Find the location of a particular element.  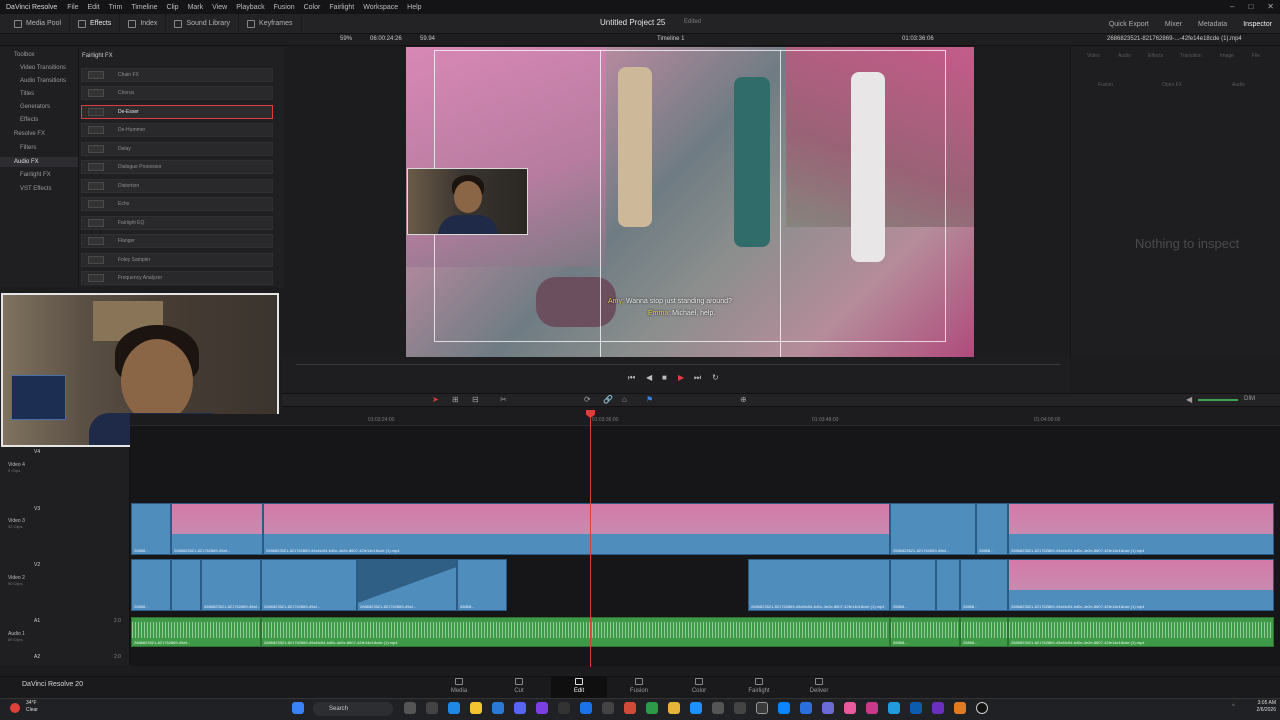

steam-icon is located at coordinates (586, 708).